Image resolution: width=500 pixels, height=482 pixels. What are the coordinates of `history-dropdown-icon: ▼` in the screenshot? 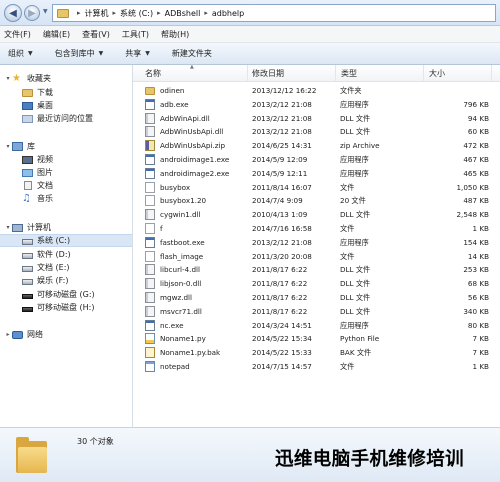 It's located at (45, 11).